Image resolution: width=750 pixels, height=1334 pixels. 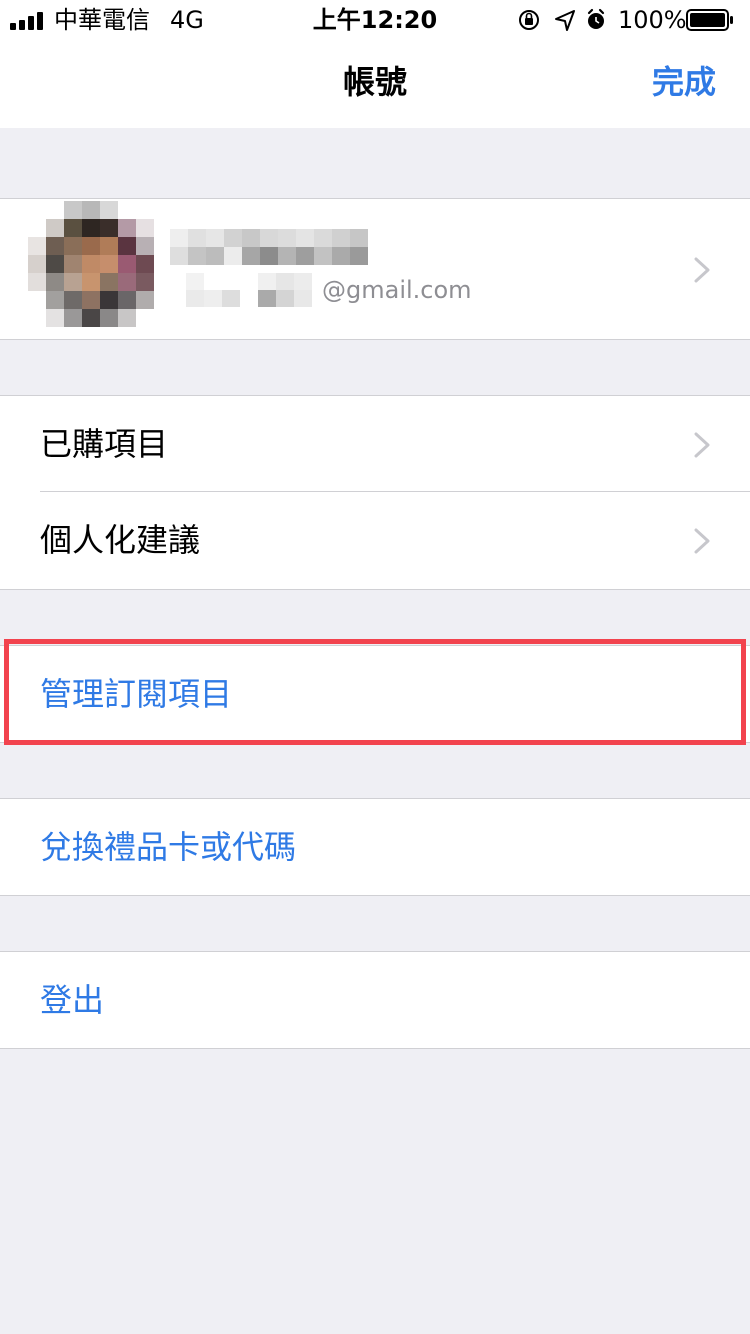 What do you see at coordinates (104, 444) in the screenshot?
I see `purchased-items-label: 已購項目` at bounding box center [104, 444].